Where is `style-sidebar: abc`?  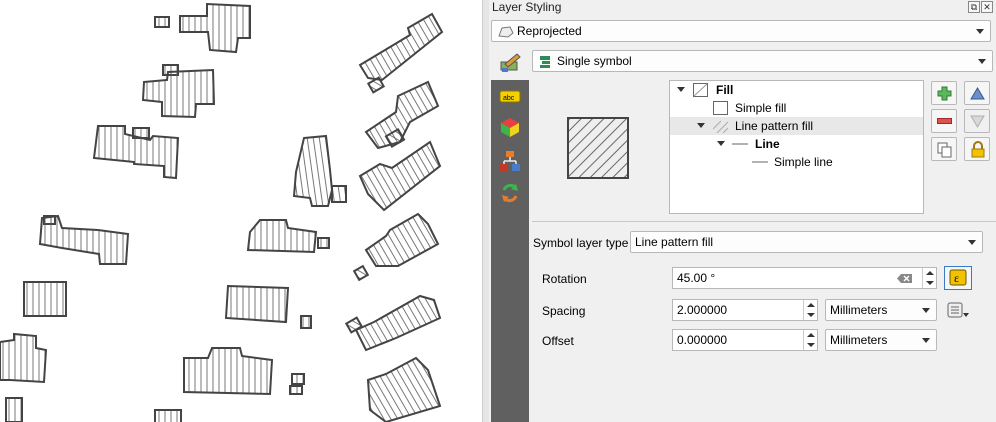 style-sidebar: abc is located at coordinates (510, 251).